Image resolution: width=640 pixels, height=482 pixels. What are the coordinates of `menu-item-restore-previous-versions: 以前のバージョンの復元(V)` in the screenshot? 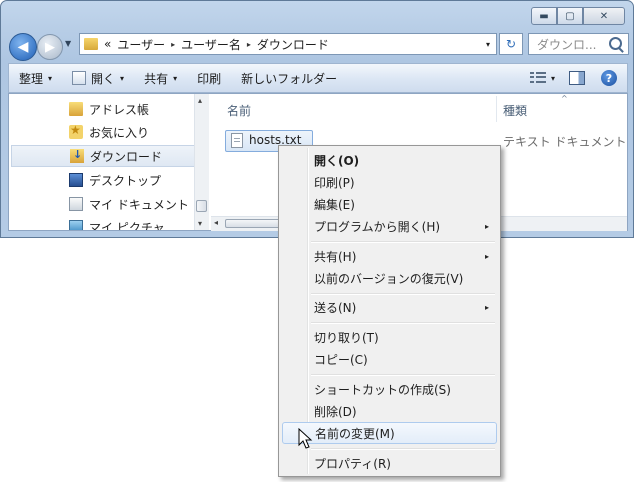 It's located at (389, 278).